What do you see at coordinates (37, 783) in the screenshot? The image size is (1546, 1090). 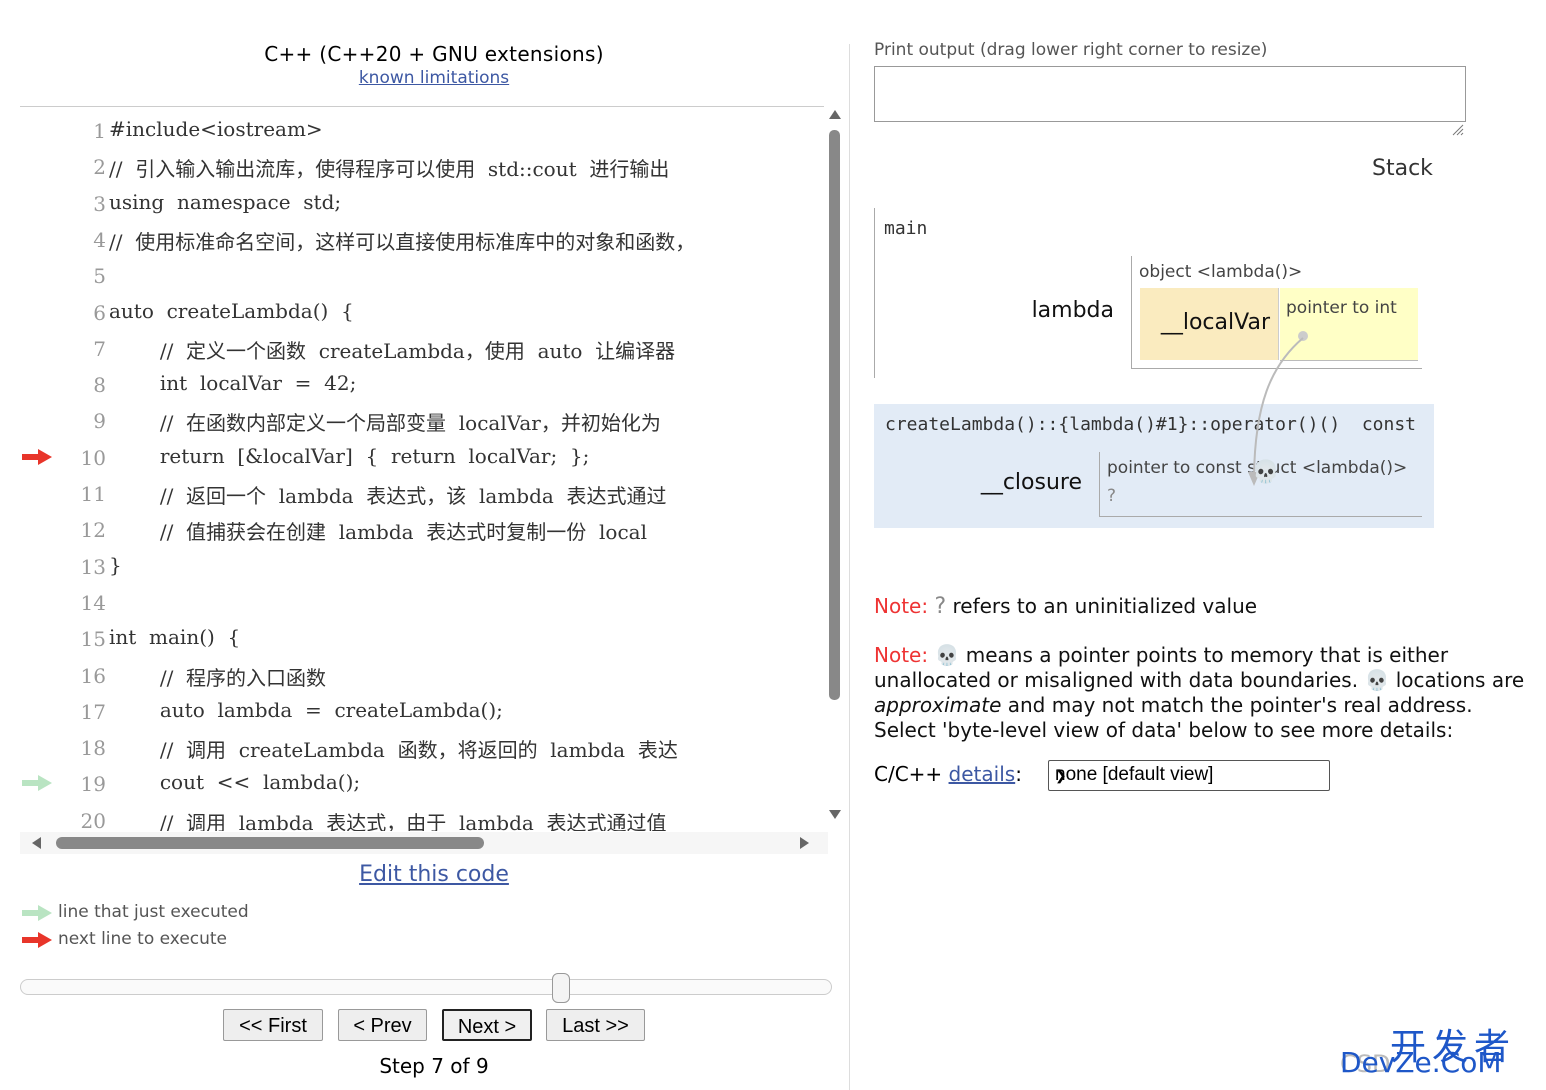 I see `green-arrow-icon` at bounding box center [37, 783].